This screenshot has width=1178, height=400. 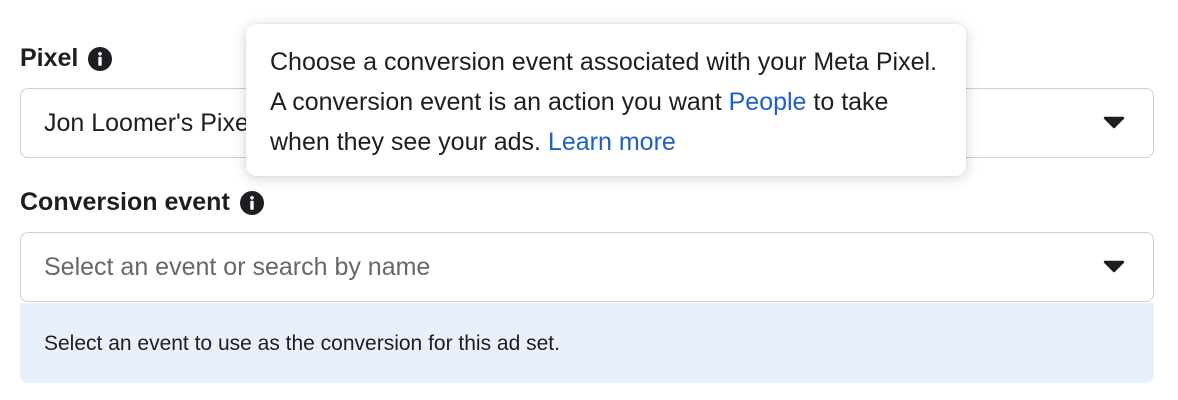 I want to click on conversion-event-label-text: Conversion event, so click(x=125, y=202).